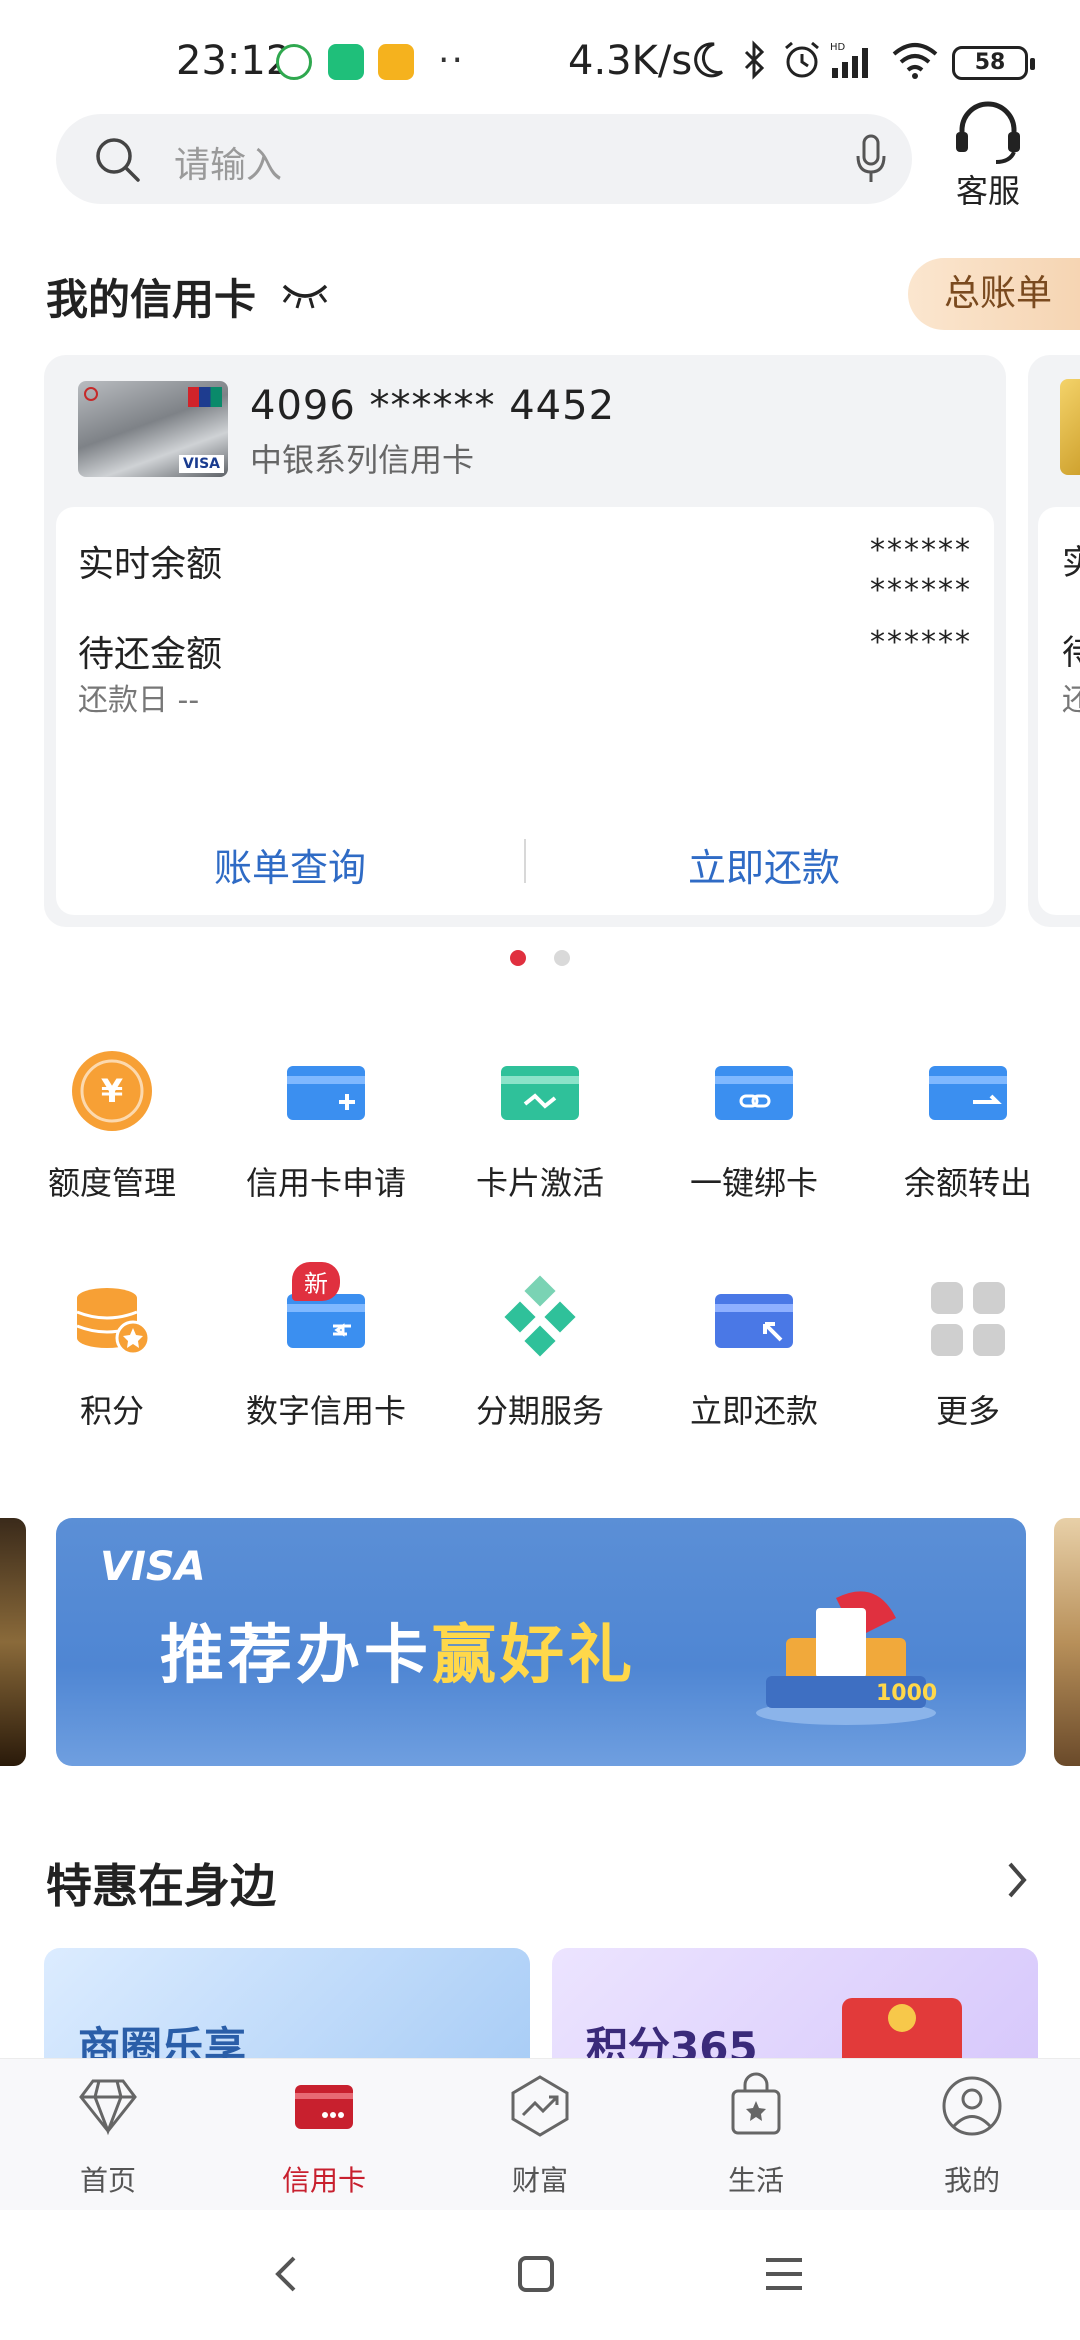  I want to click on realtime-balance-value: ******, so click(921, 550).